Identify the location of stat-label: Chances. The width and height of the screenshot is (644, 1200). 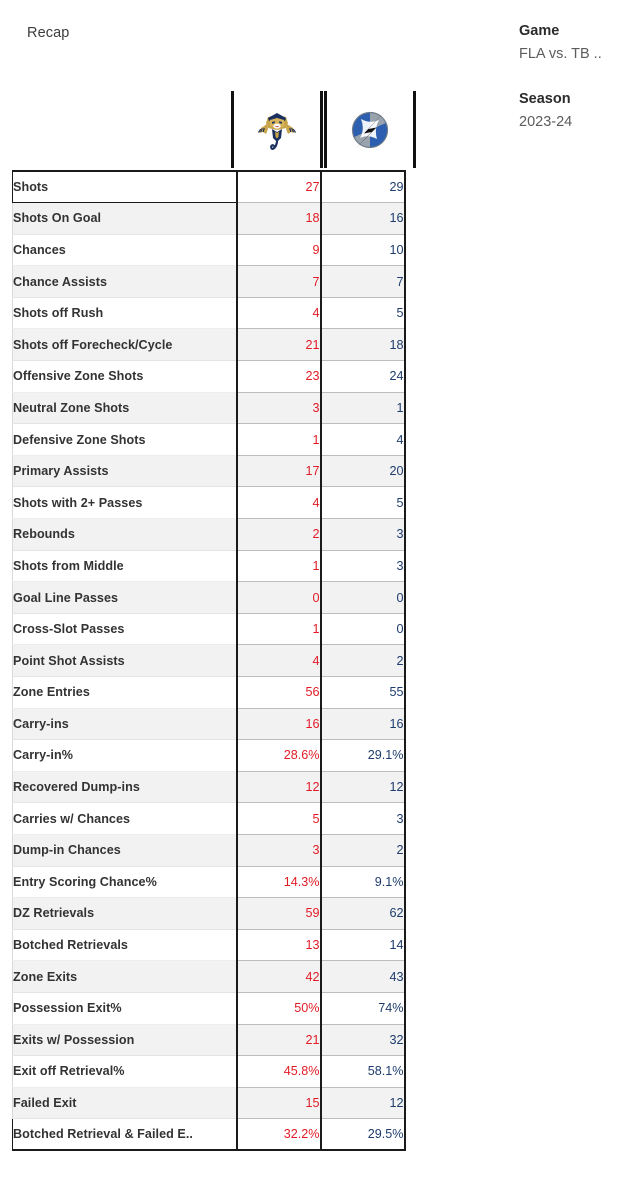
(124, 250).